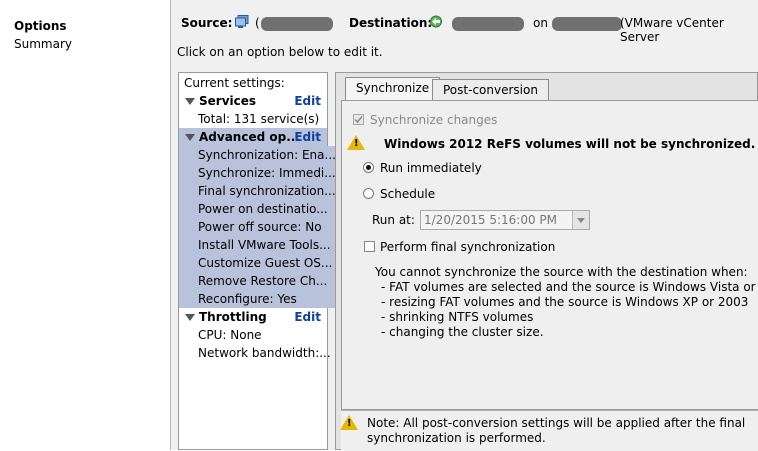 This screenshot has height=451, width=758. I want to click on sync-changes-checkbox, so click(358, 119).